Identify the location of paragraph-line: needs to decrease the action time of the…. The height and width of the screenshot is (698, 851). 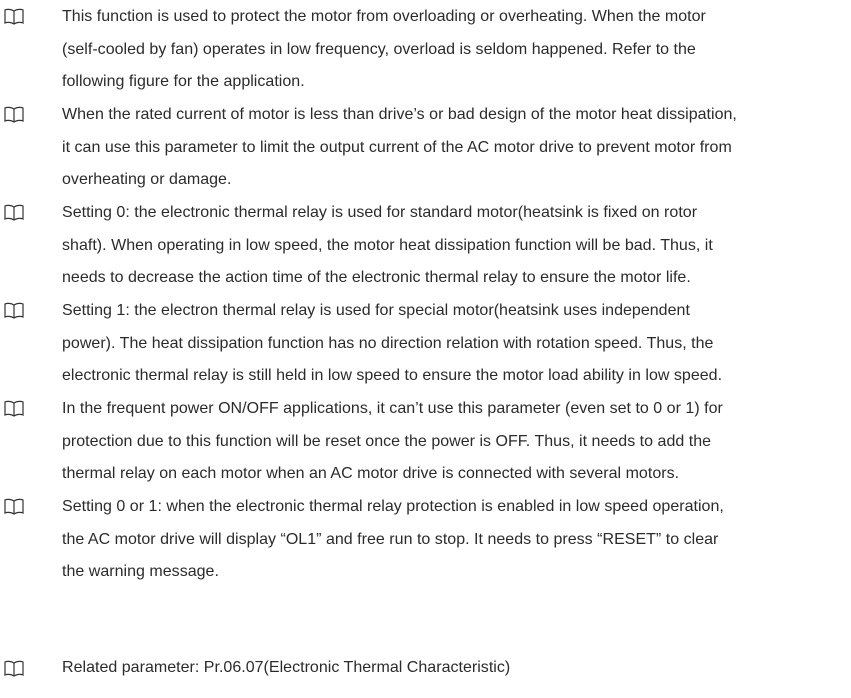
(376, 278).